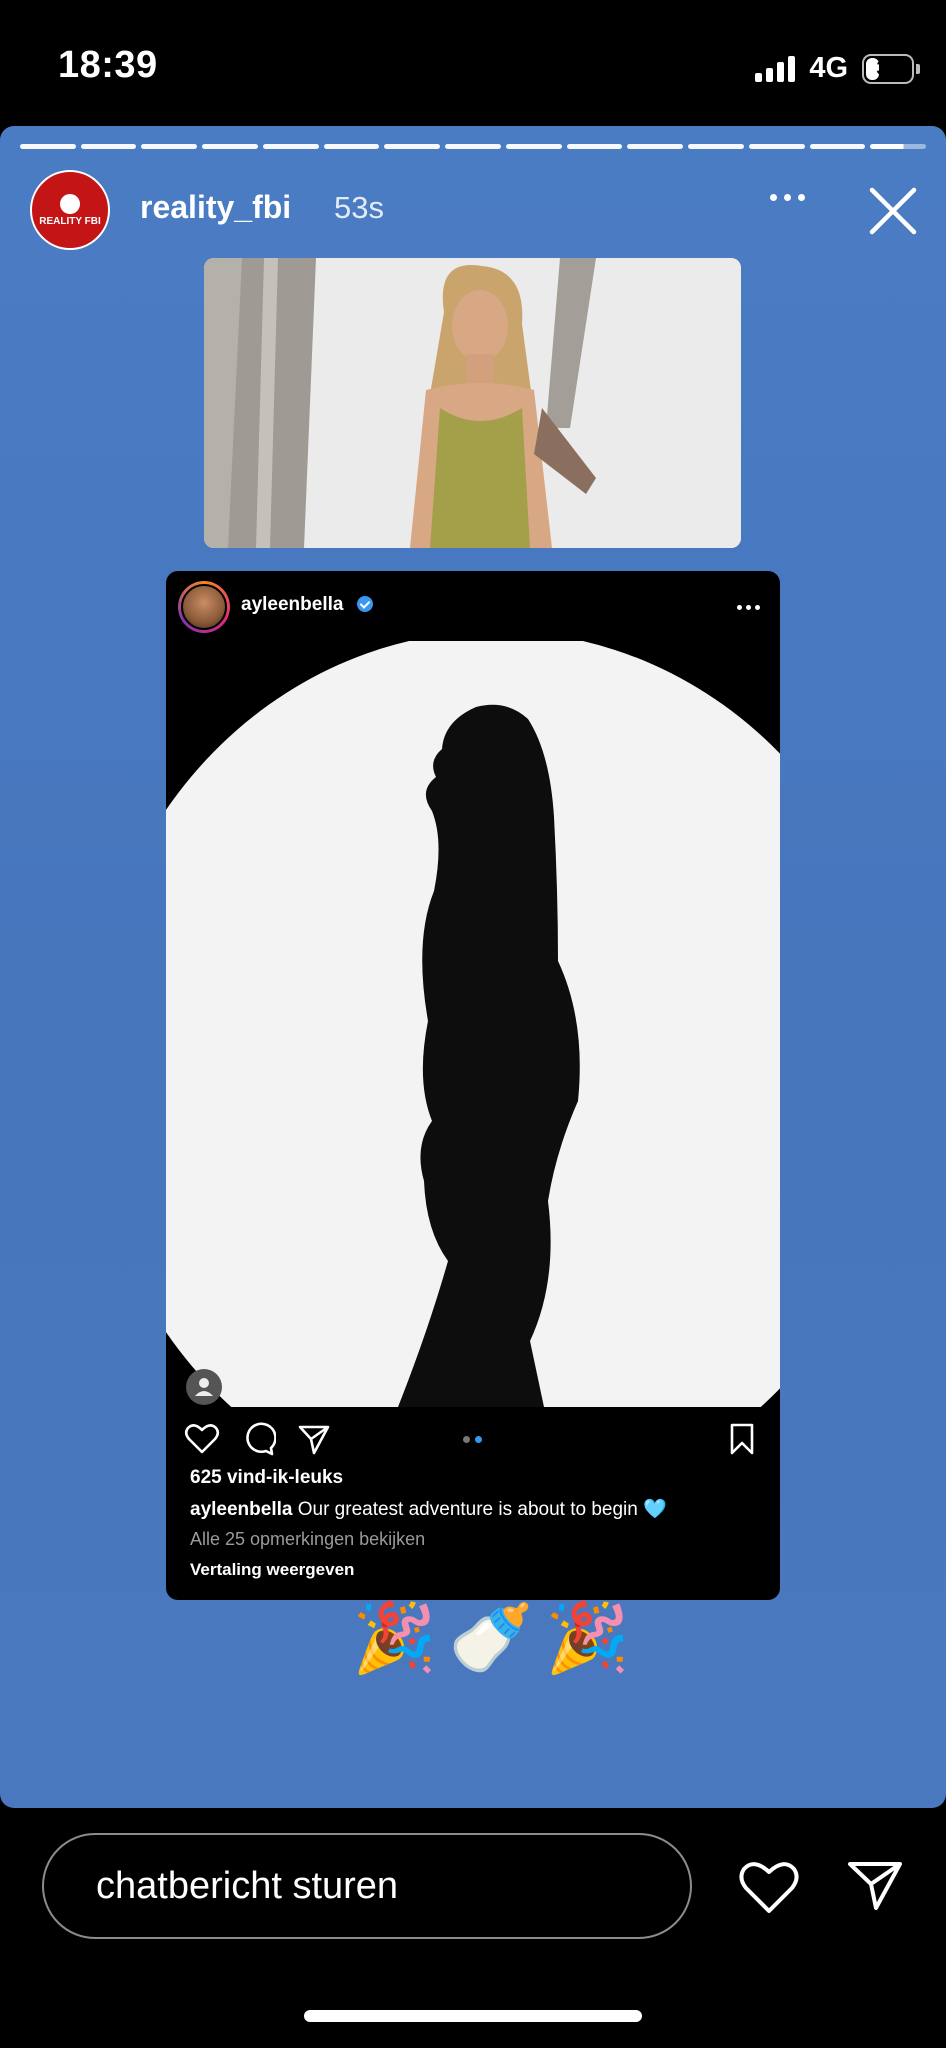 The image size is (946, 2048). What do you see at coordinates (748, 607) in the screenshot?
I see `post-more-icon` at bounding box center [748, 607].